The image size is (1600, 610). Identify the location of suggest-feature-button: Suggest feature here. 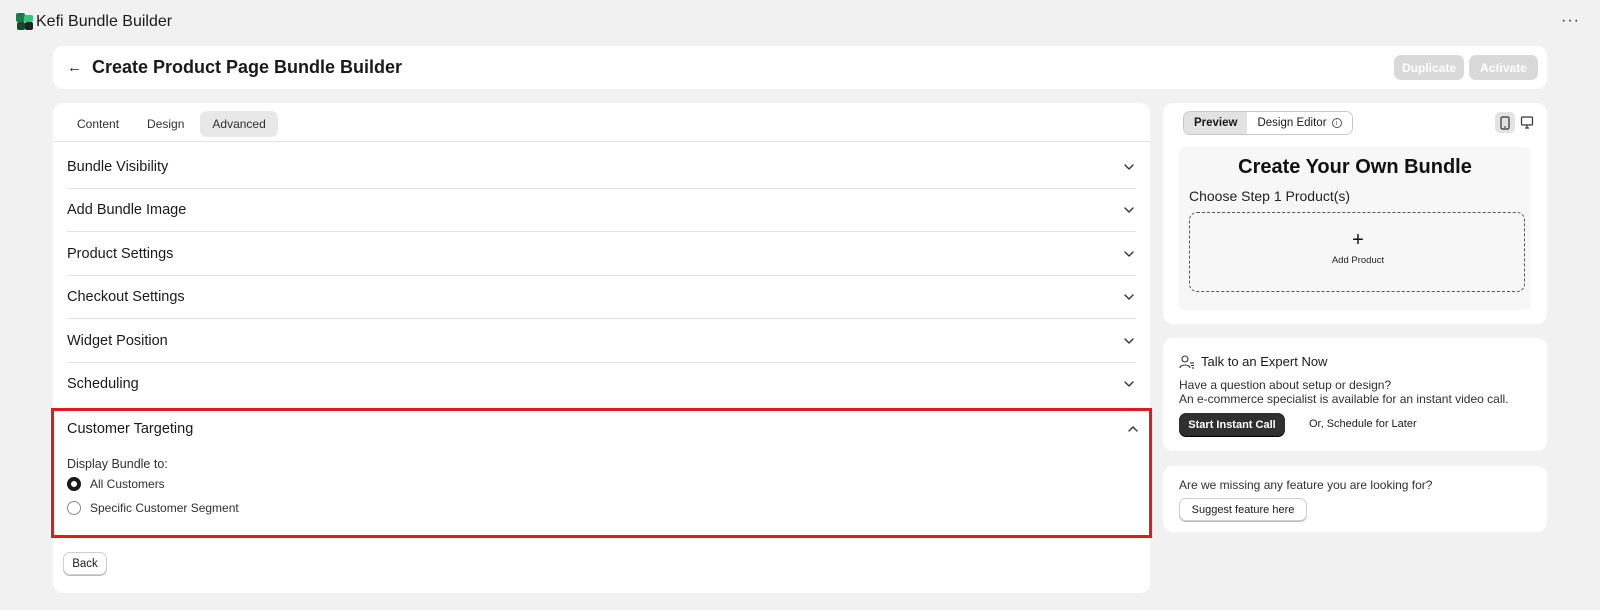
(1243, 509).